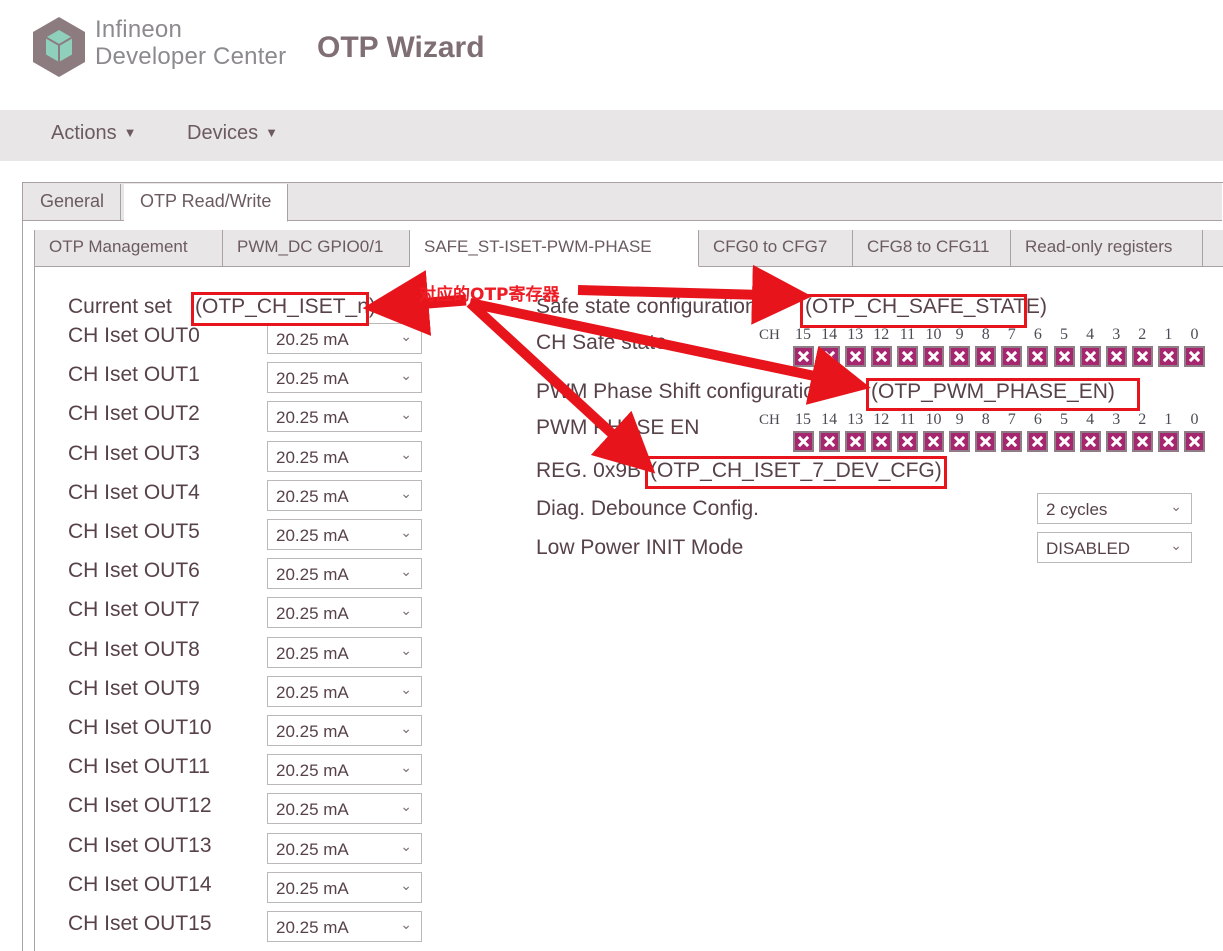  What do you see at coordinates (1213, 248) in the screenshot?
I see `tab-overflow` at bounding box center [1213, 248].